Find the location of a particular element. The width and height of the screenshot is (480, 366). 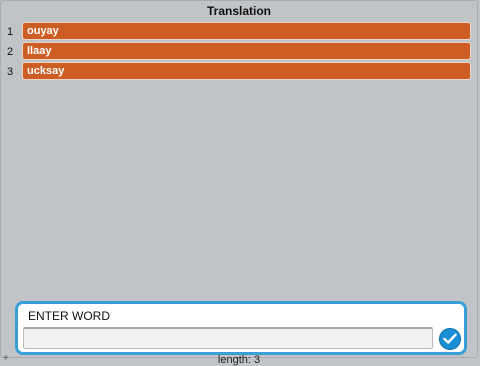

item-value: llaay is located at coordinates (246, 51).